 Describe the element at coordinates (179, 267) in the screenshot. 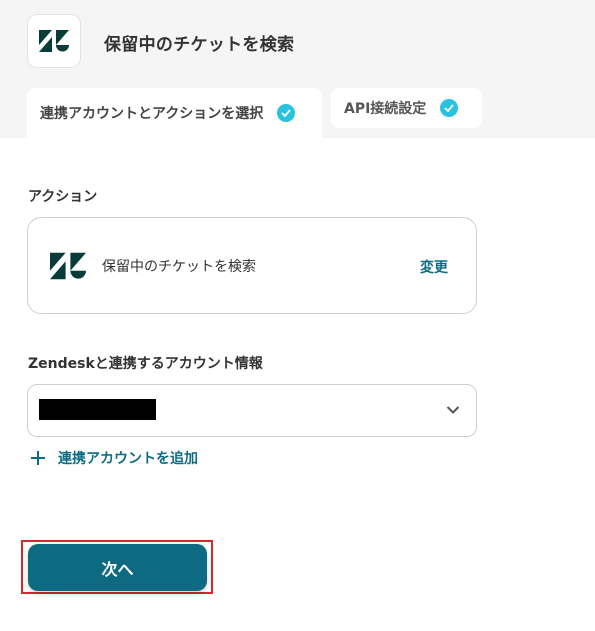

I see `action-name: 保留中のチケットを検索` at that location.